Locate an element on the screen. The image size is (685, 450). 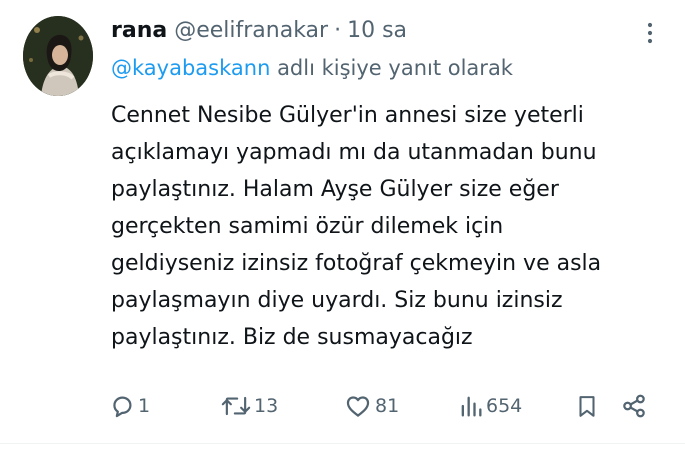
repost-icon is located at coordinates (237, 406).